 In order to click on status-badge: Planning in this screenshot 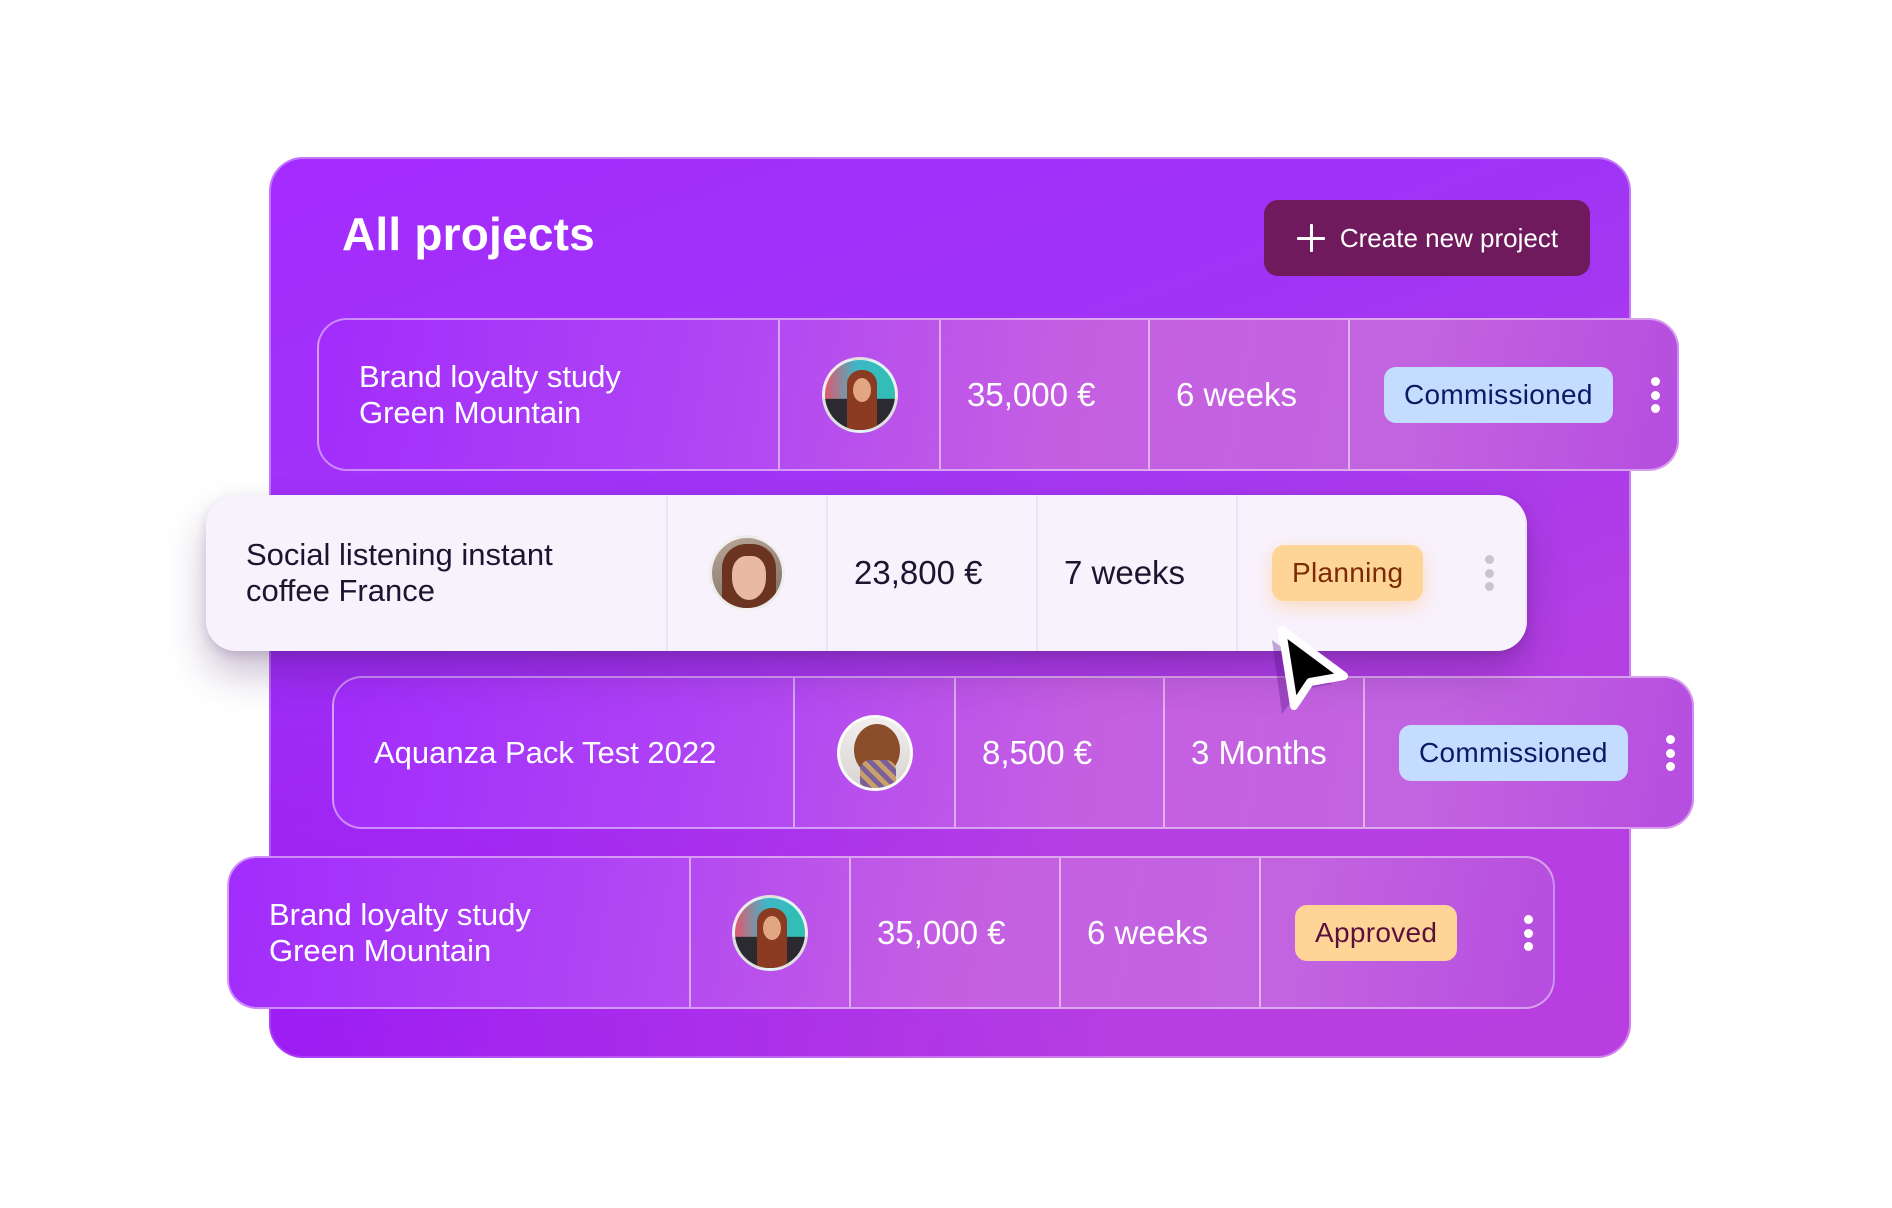, I will do `click(1348, 573)`.